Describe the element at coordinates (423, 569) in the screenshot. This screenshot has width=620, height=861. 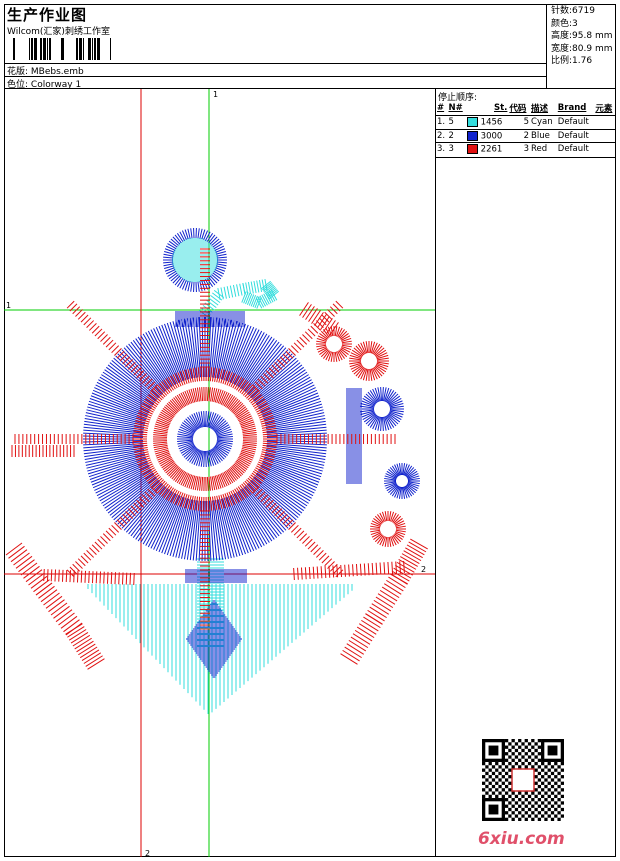
I see `guide-label-h2: 2` at that location.